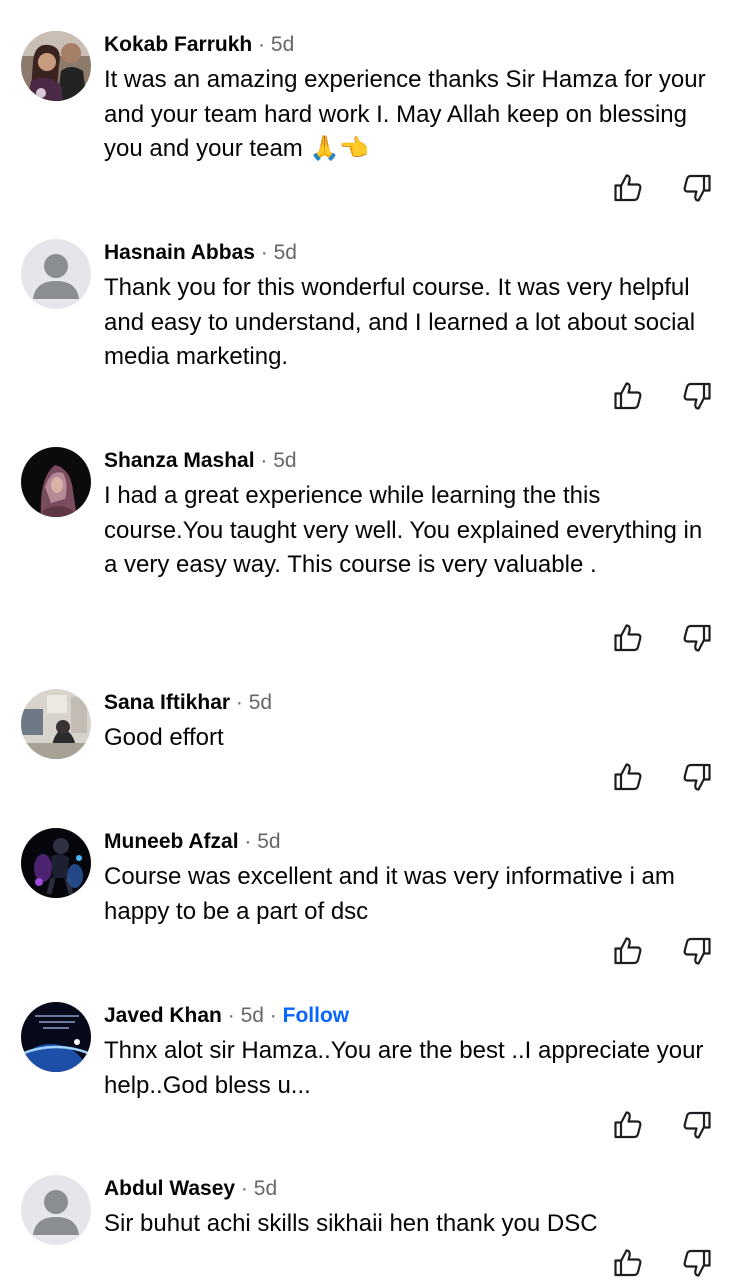  Describe the element at coordinates (316, 1015) in the screenshot. I see `follow-link: Follow` at that location.